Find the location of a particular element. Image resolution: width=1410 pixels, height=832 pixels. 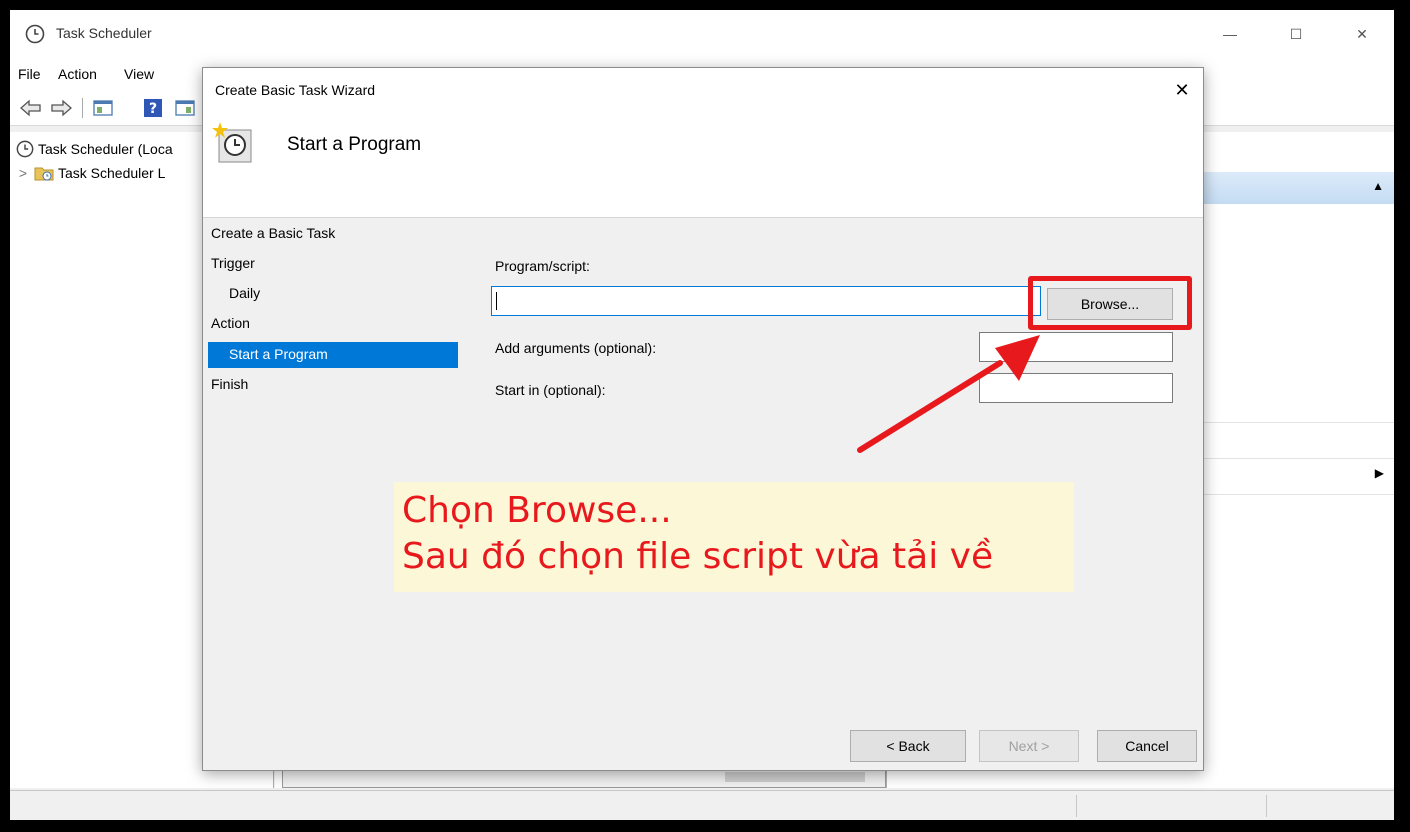

help-icon: ? is located at coordinates (153, 108).